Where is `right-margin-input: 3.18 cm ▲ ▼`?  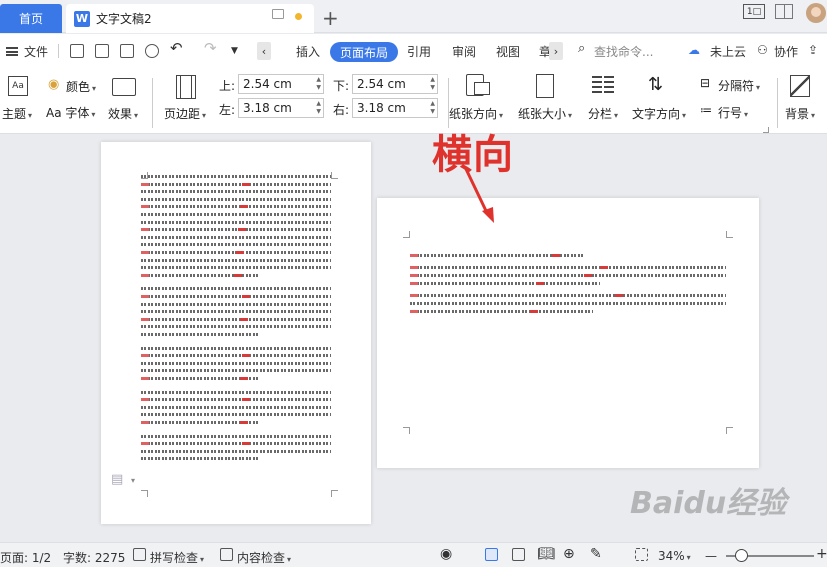
right-margin-input: 3.18 cm ▲ ▼ is located at coordinates (395, 108).